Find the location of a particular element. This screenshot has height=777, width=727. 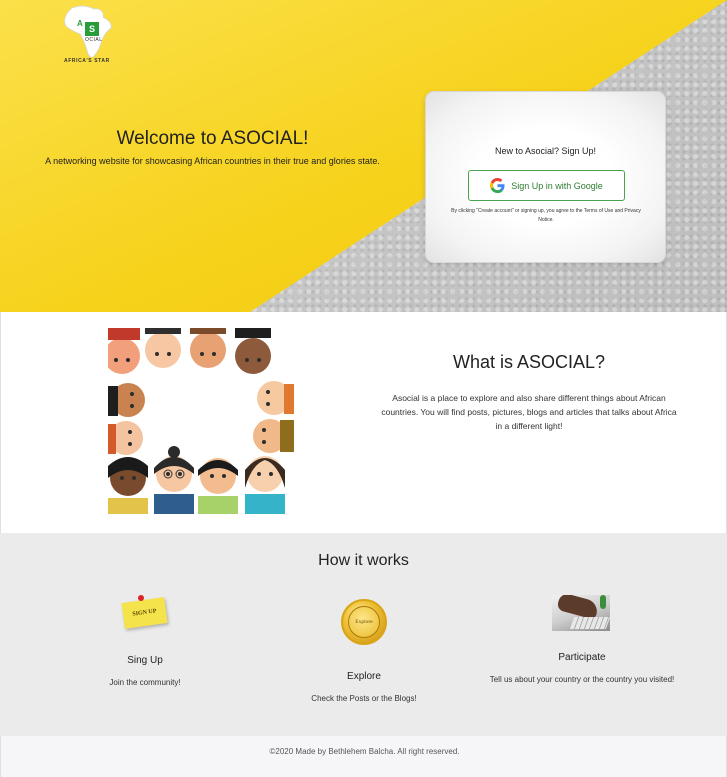

diverse-faces-illustration is located at coordinates (201, 421).